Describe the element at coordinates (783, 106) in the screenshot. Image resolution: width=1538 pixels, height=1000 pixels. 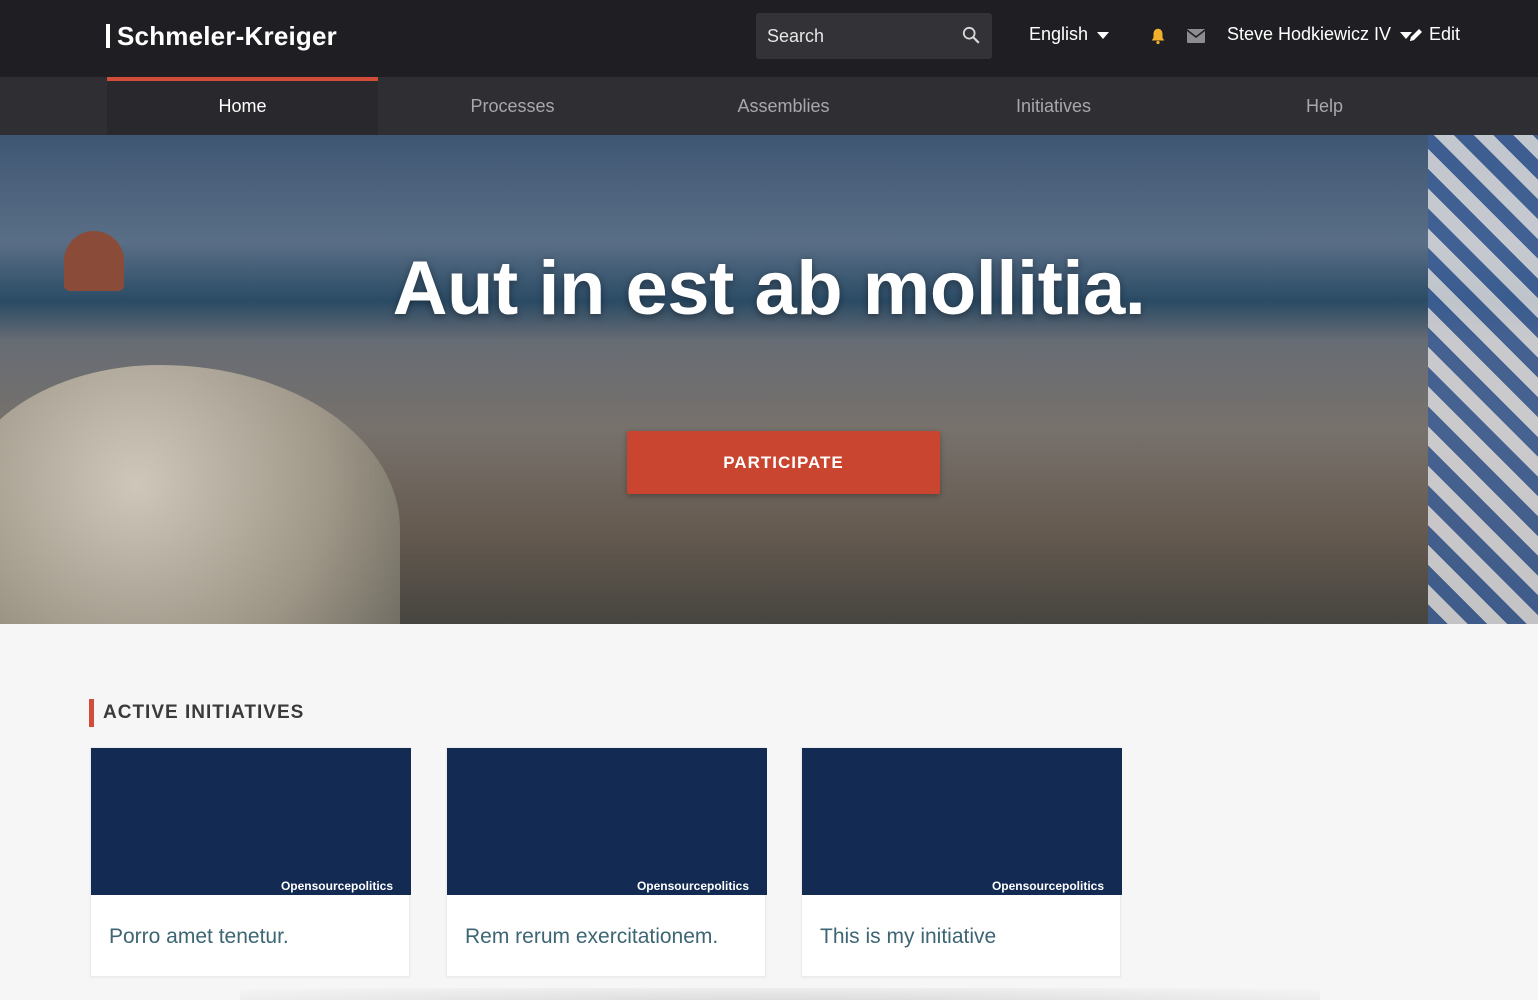
I see `nav-item-assemblies: Assemblies` at that location.